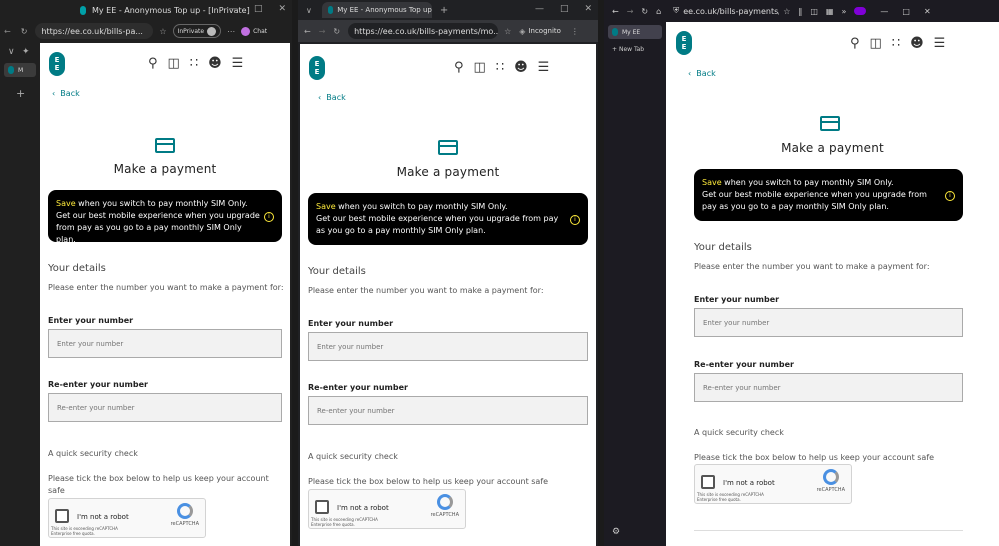  I want to click on incognito-icon: ◈, so click(522, 31).